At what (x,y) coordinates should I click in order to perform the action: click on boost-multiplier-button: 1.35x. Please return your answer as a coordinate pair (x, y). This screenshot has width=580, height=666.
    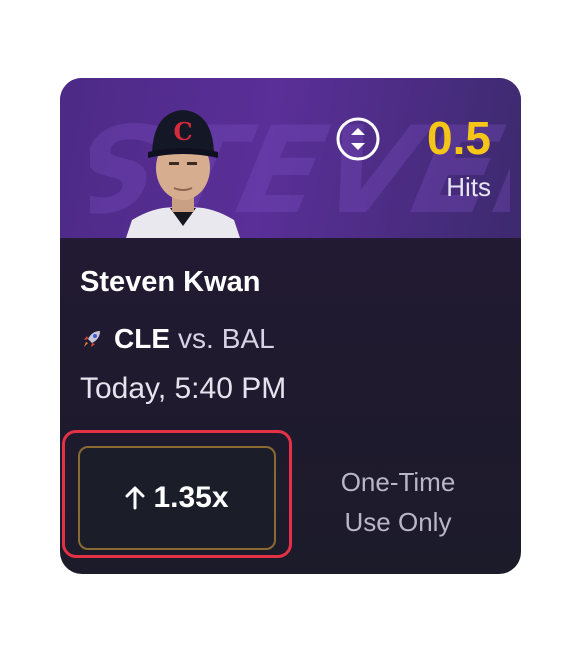
    Looking at the image, I should click on (177, 498).